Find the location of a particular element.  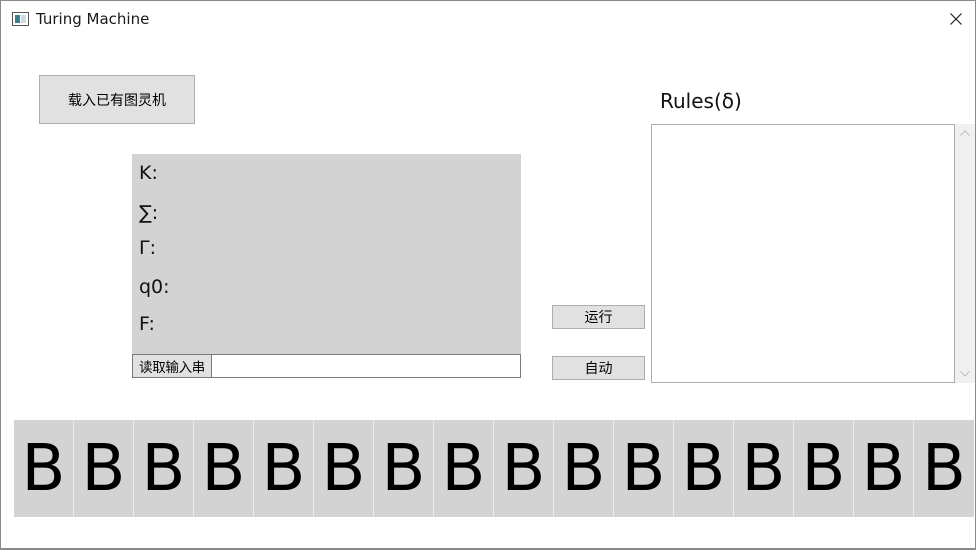

close-button is located at coordinates (955, 19).